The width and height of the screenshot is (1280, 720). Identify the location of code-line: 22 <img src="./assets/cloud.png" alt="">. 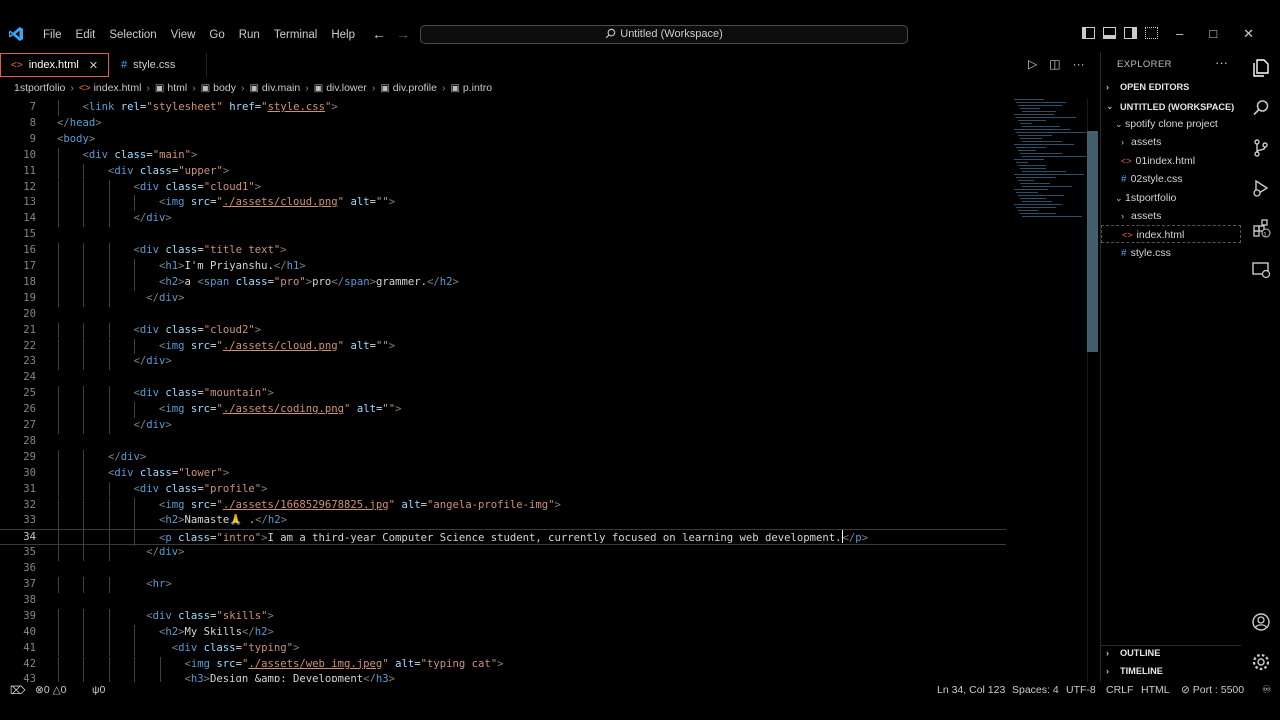
(505, 346).